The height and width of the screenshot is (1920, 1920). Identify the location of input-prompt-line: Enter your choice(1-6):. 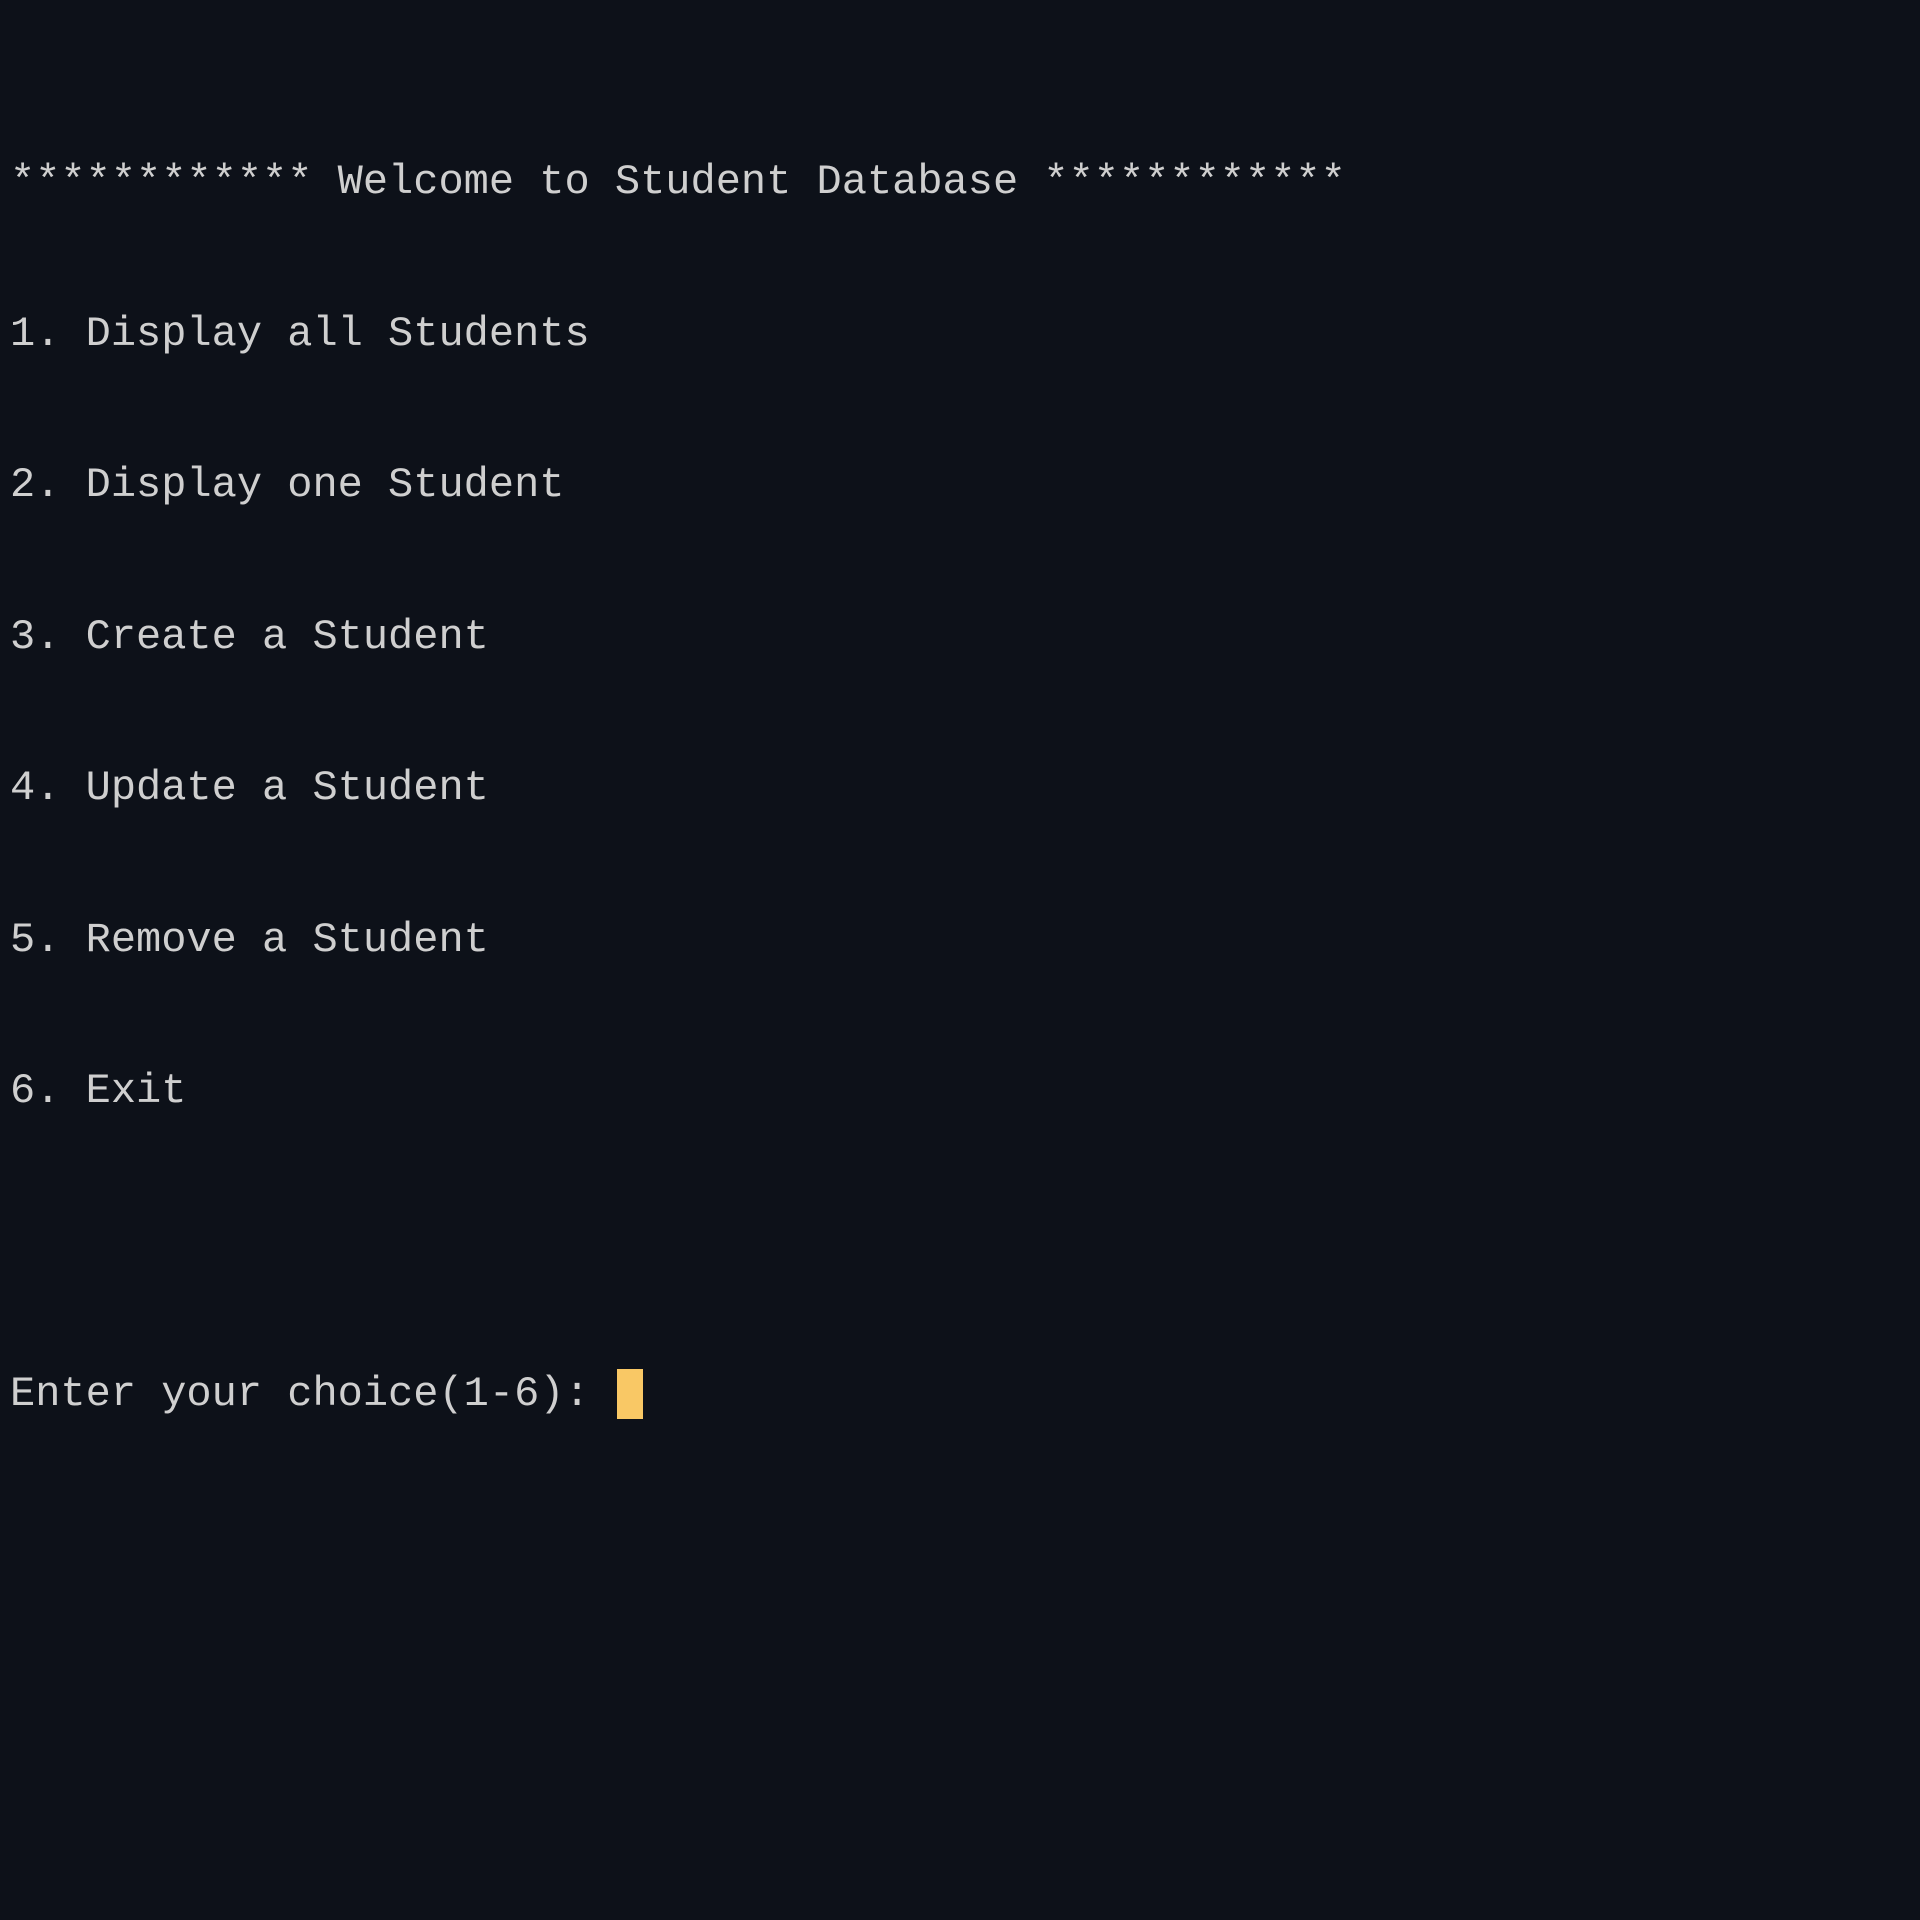
(678, 1394).